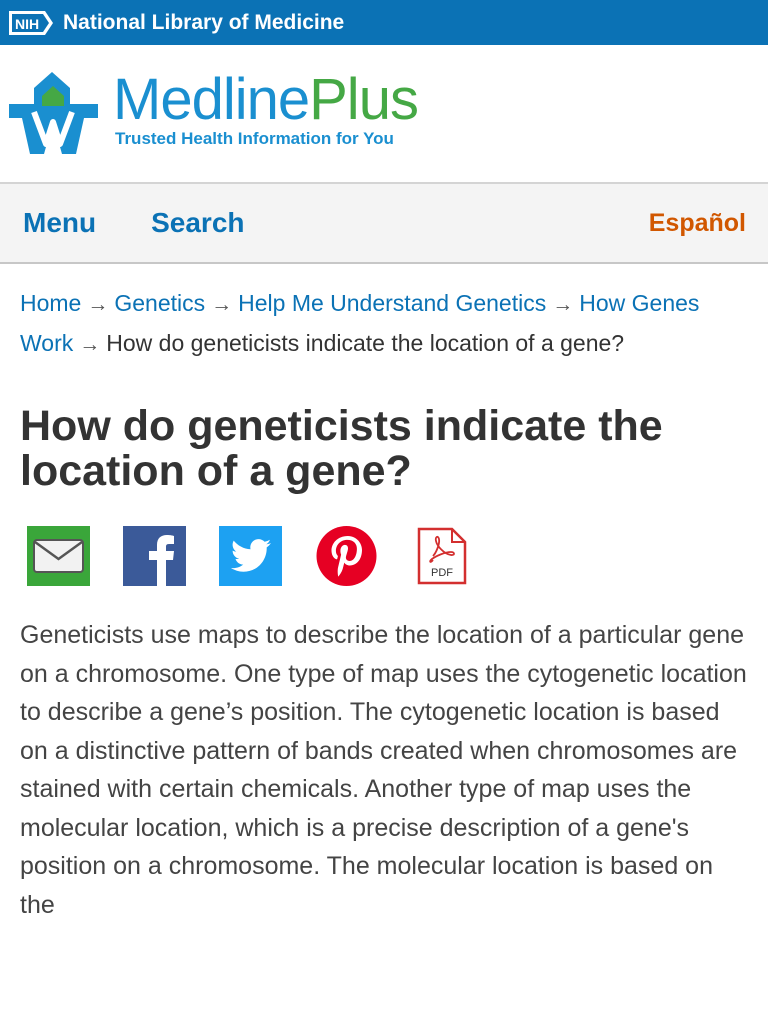 Image resolution: width=768 pixels, height=1024 pixels. I want to click on twitter-share-button, so click(250, 556).